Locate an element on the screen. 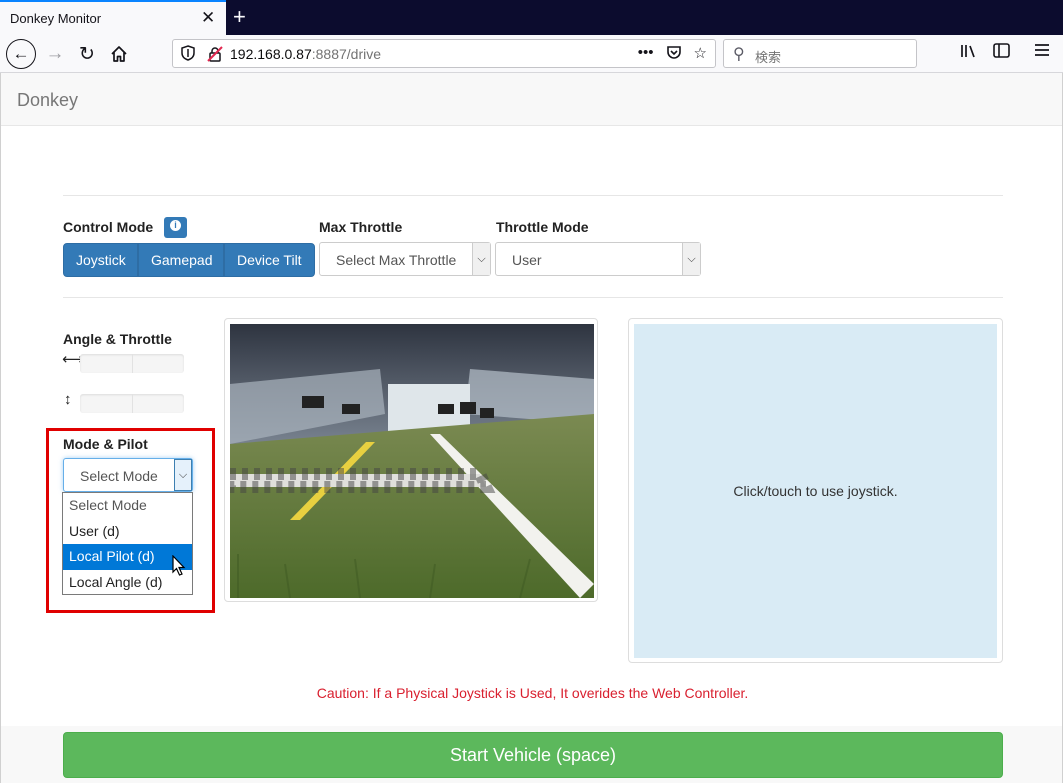 This screenshot has width=1063, height=783. max-throttle-value: Select Max Throttle is located at coordinates (396, 260).